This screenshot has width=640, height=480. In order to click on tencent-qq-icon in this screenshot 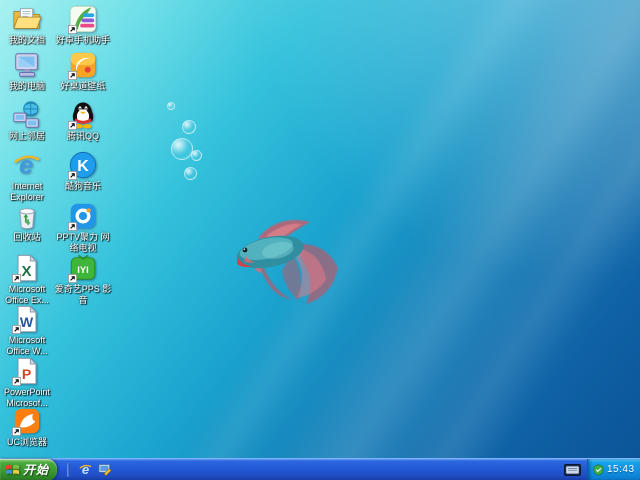, I will do `click(83, 115)`.